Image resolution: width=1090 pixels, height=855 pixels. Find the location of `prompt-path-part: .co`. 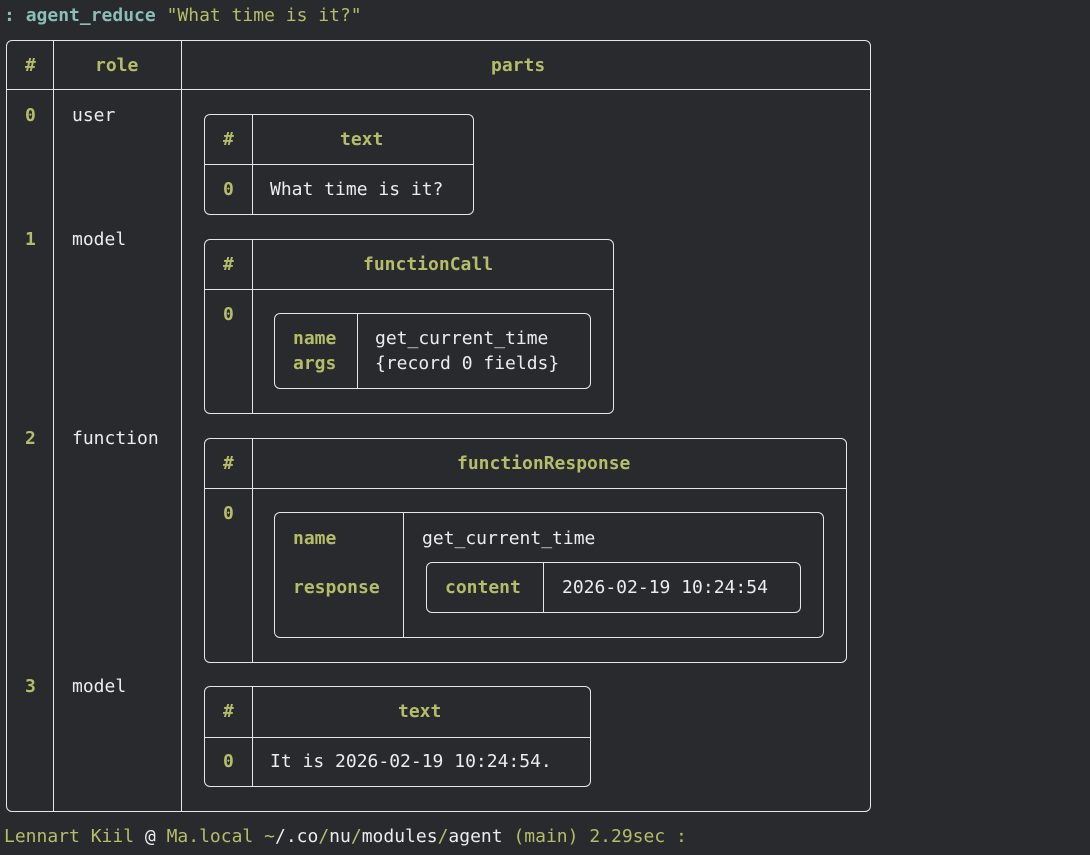

prompt-path-part: .co is located at coordinates (302, 836).